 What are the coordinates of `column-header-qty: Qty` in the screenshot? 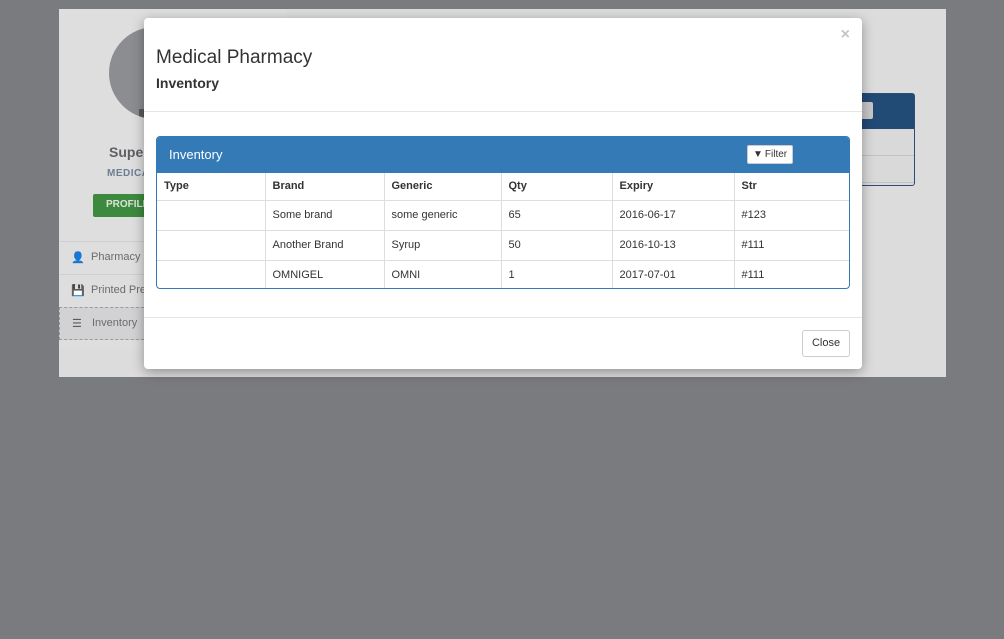 It's located at (557, 187).